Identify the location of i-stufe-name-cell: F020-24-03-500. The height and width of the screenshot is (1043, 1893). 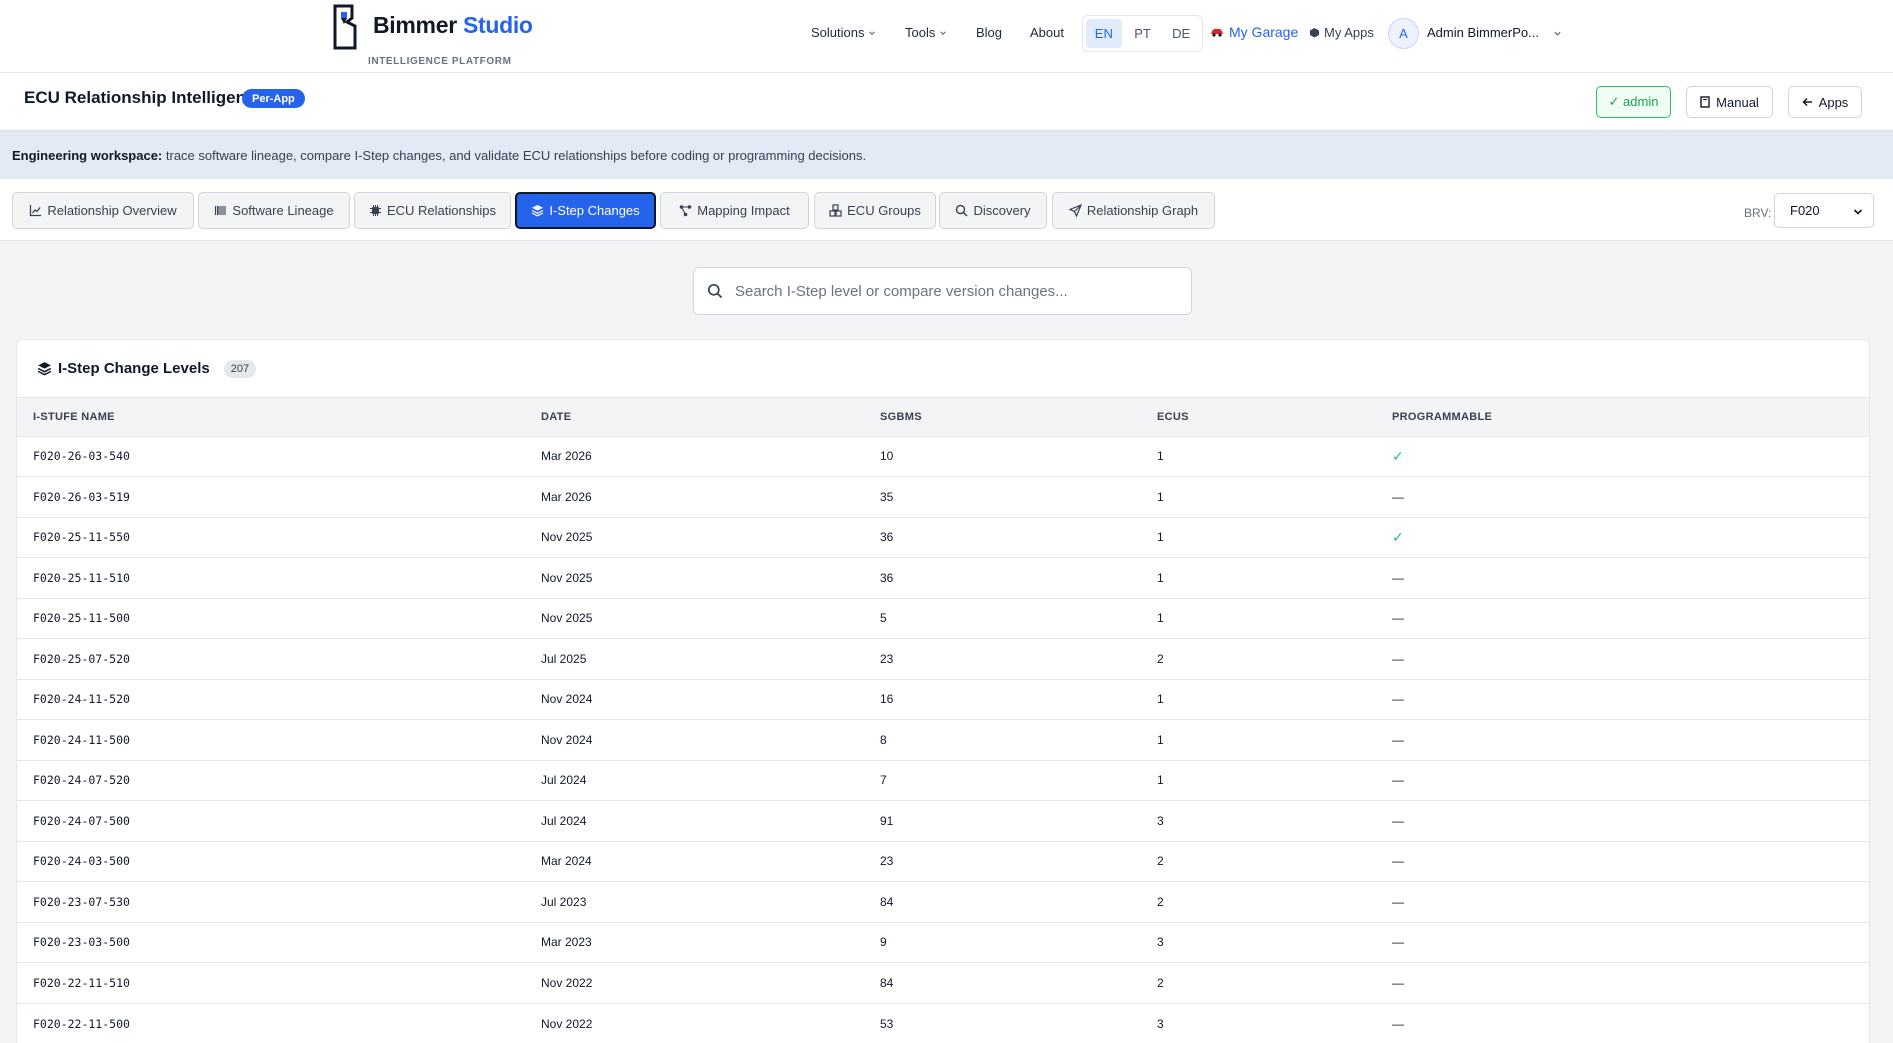
(271, 861).